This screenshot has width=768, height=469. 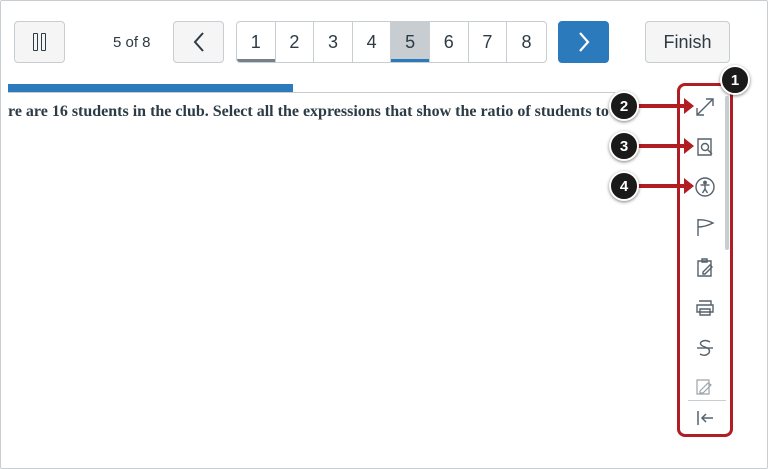 I want to click on page-4-button: 4, so click(x=372, y=42).